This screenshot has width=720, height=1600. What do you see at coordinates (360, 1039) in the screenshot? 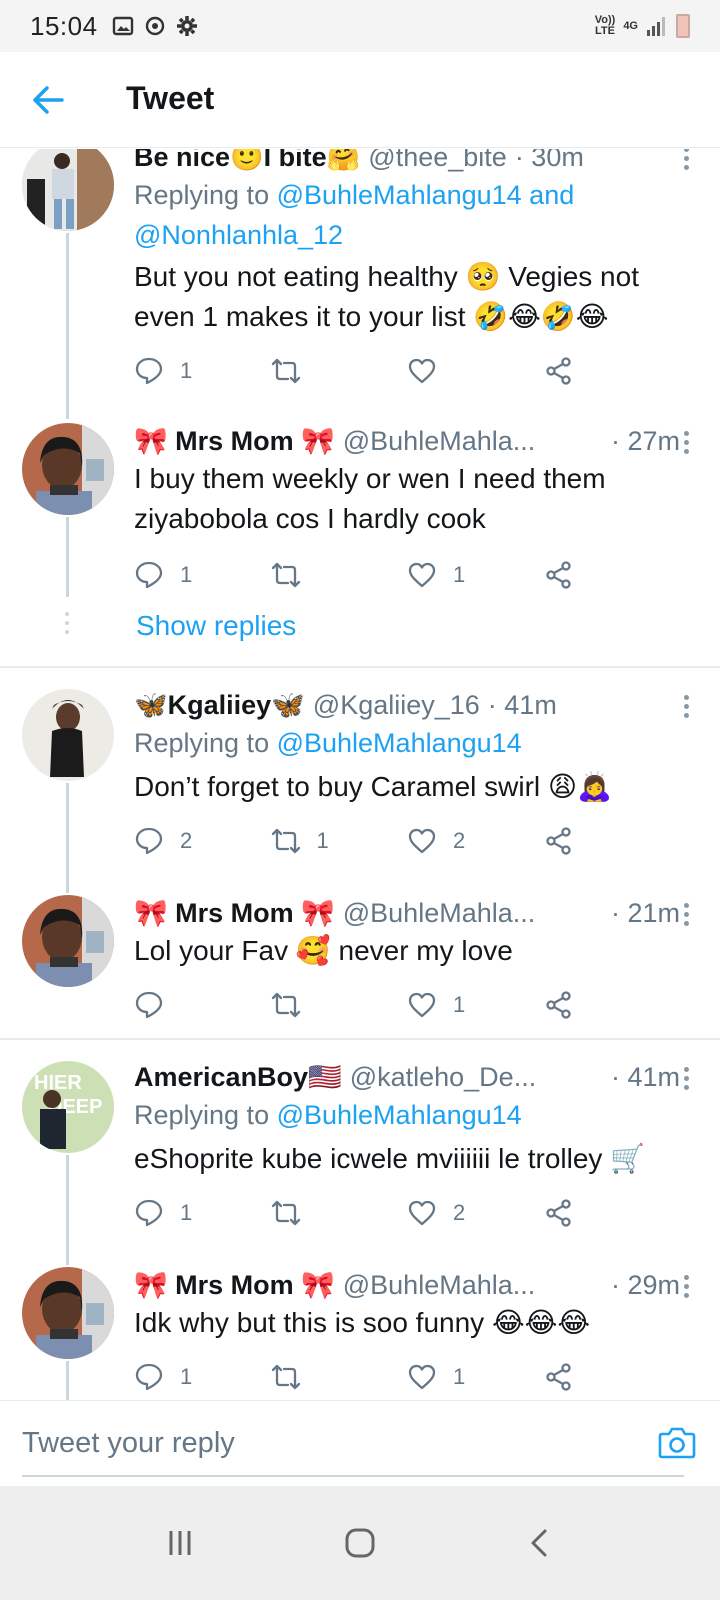
I see `thread-divider` at bounding box center [360, 1039].